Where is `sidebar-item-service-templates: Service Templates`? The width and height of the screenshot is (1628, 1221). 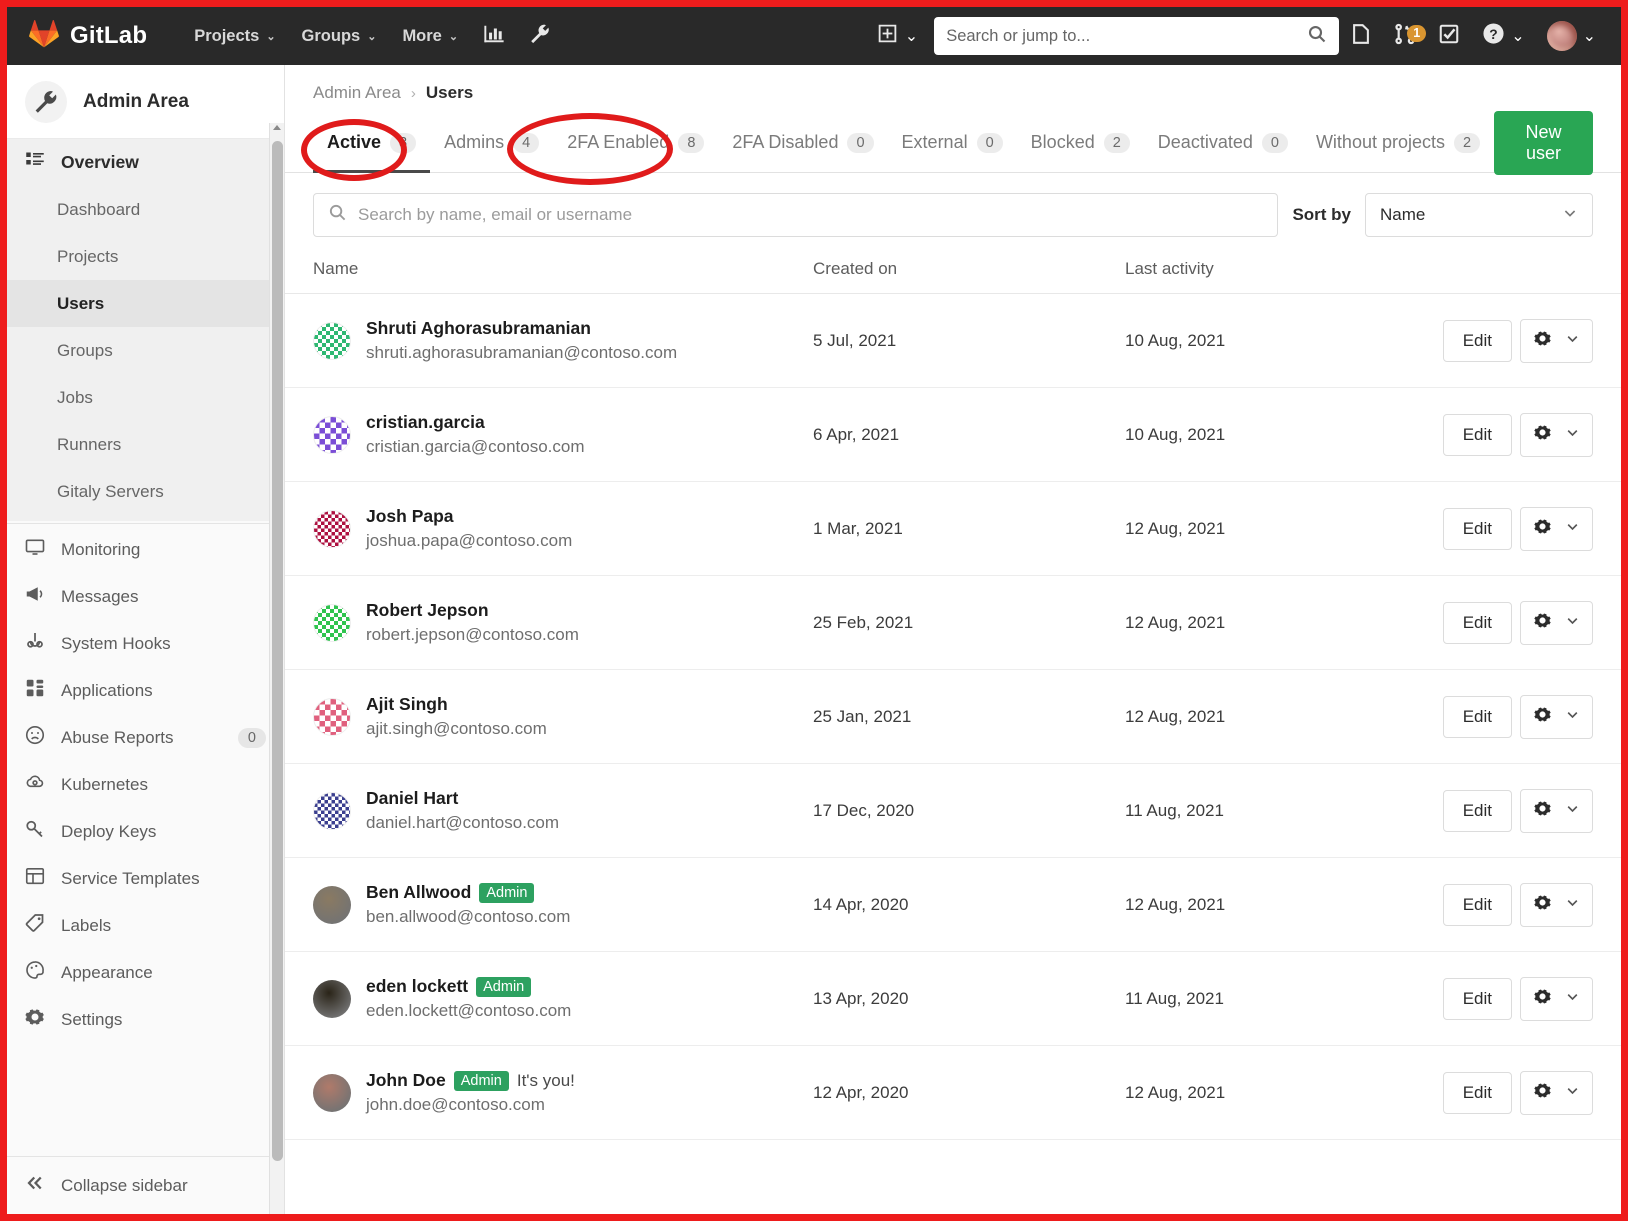 sidebar-item-service-templates: Service Templates is located at coordinates (145, 878).